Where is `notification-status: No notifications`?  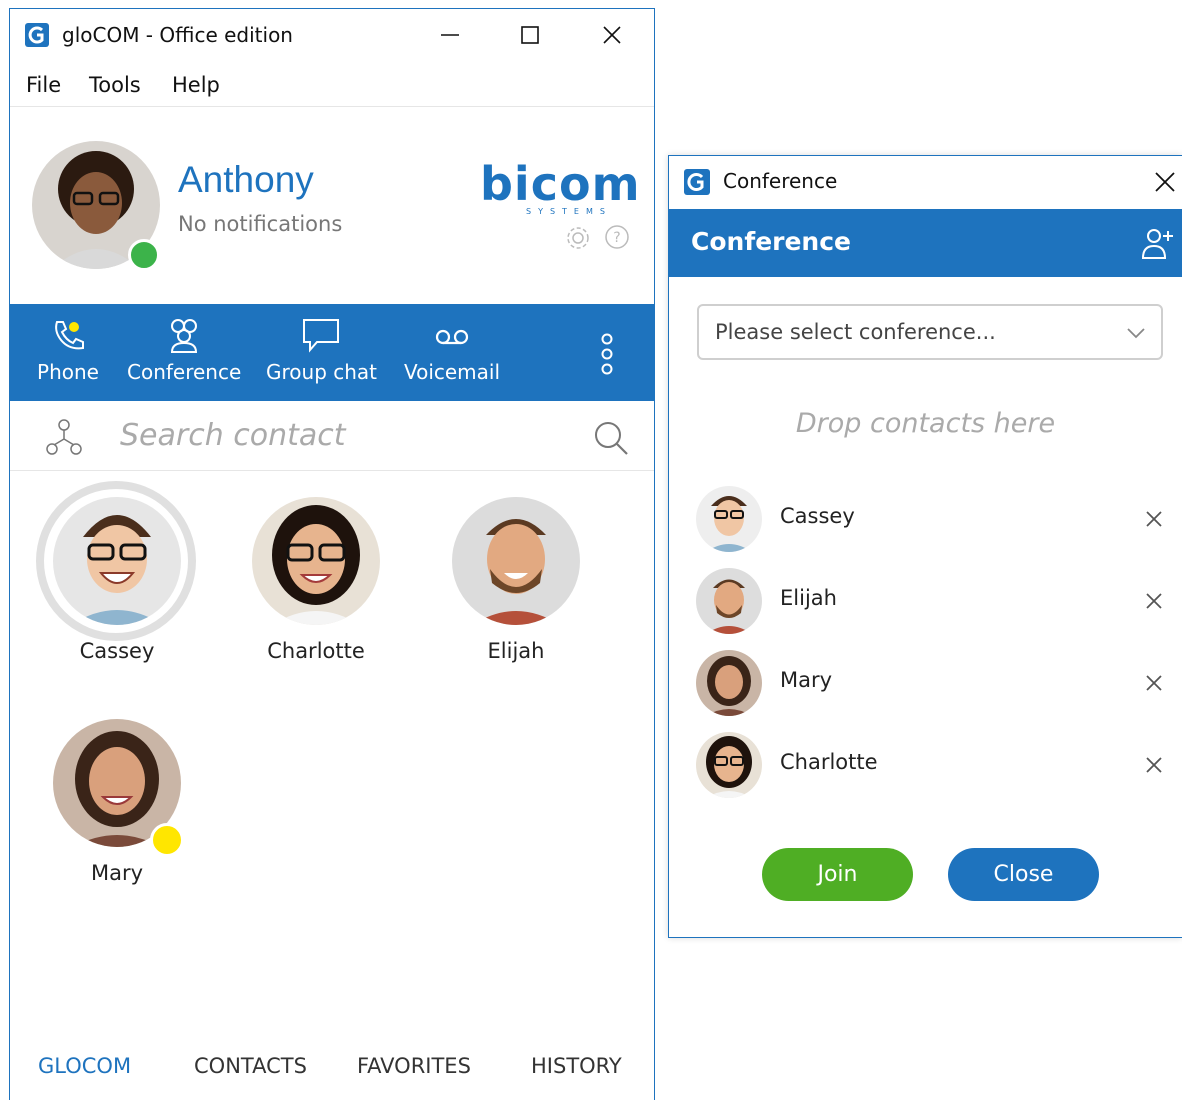 notification-status: No notifications is located at coordinates (260, 224).